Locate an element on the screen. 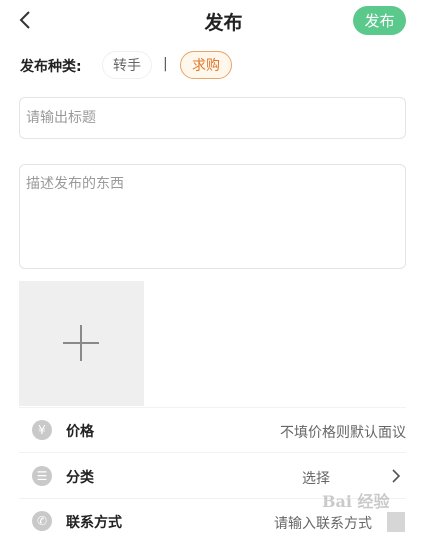 The image size is (447, 543). category-value: 选择 is located at coordinates (316, 479).